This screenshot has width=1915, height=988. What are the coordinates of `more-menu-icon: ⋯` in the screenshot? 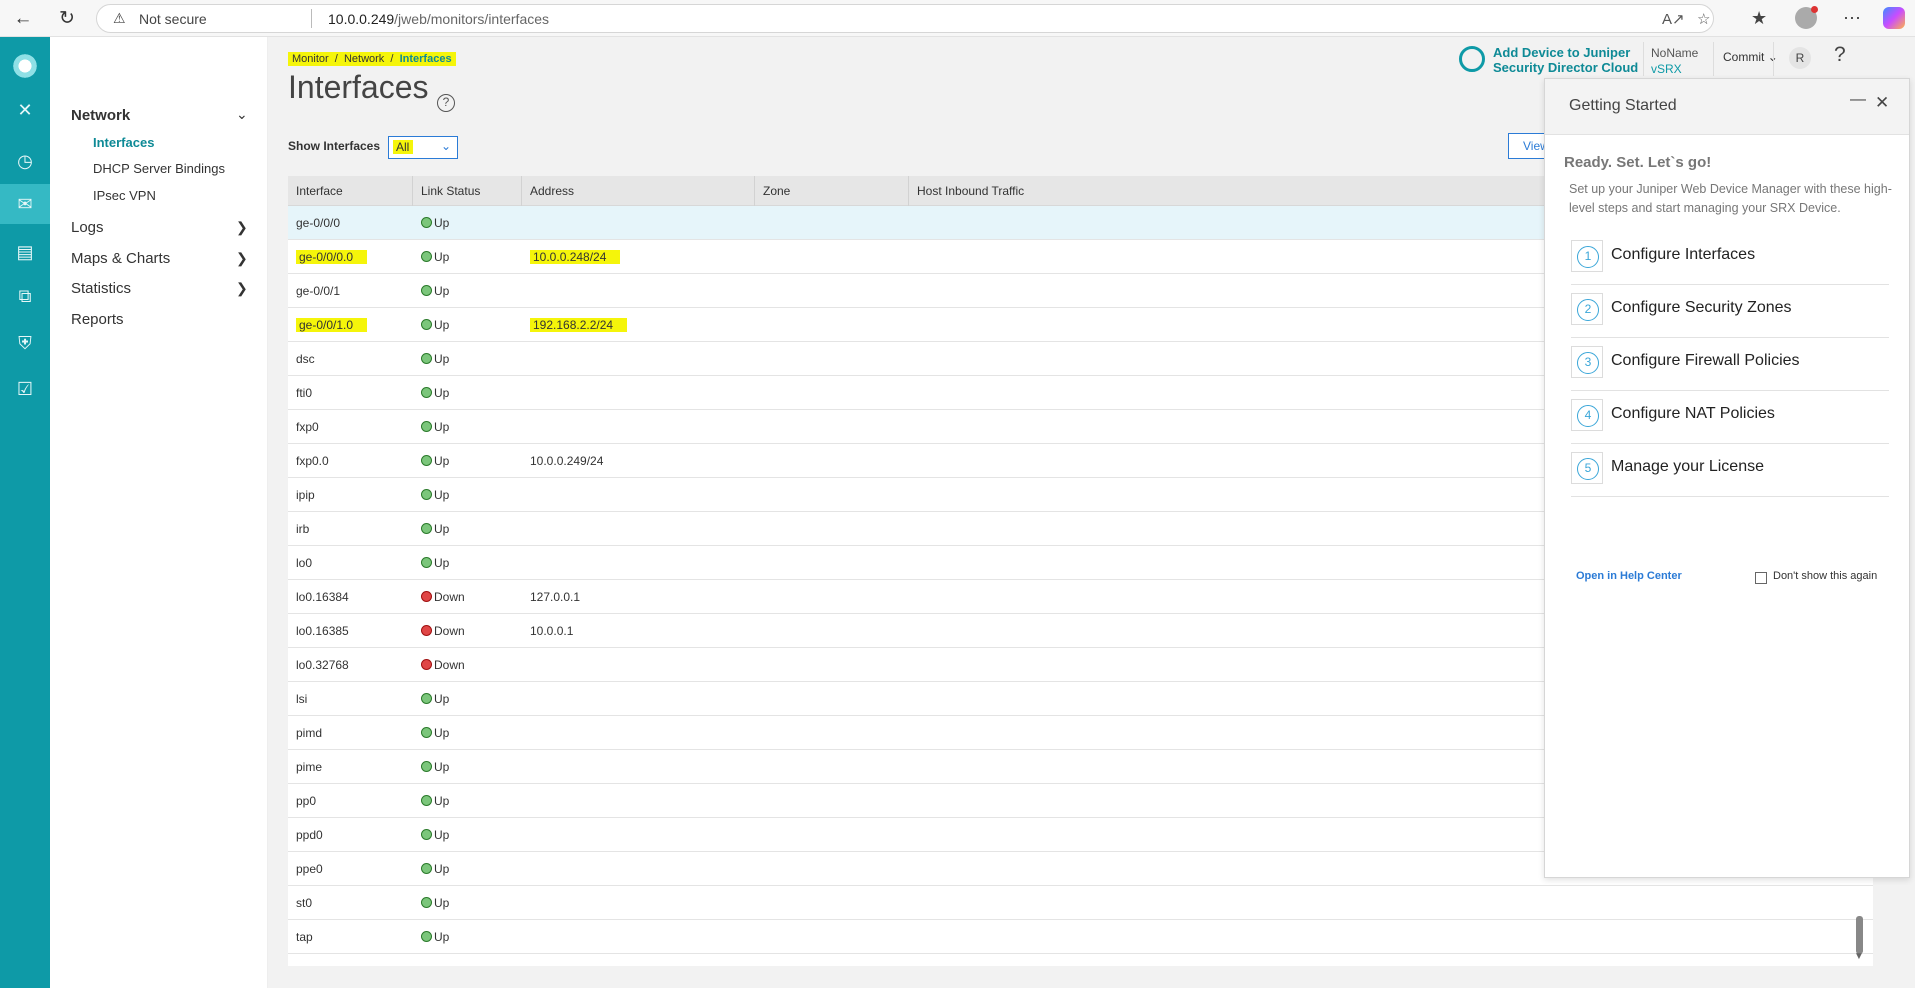 It's located at (1852, 18).